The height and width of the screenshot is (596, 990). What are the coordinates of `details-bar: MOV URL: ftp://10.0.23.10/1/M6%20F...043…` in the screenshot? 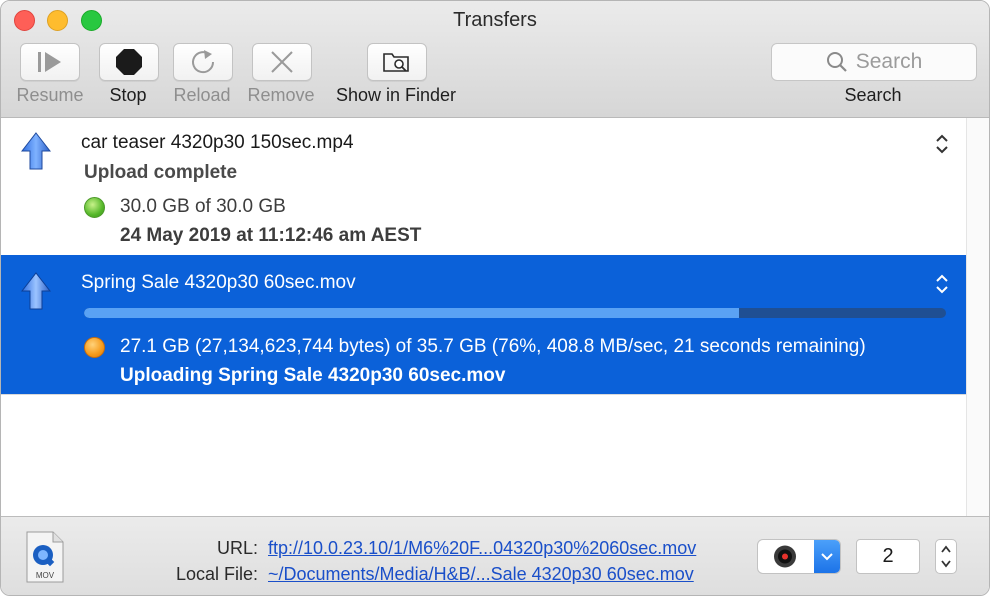 It's located at (495, 555).